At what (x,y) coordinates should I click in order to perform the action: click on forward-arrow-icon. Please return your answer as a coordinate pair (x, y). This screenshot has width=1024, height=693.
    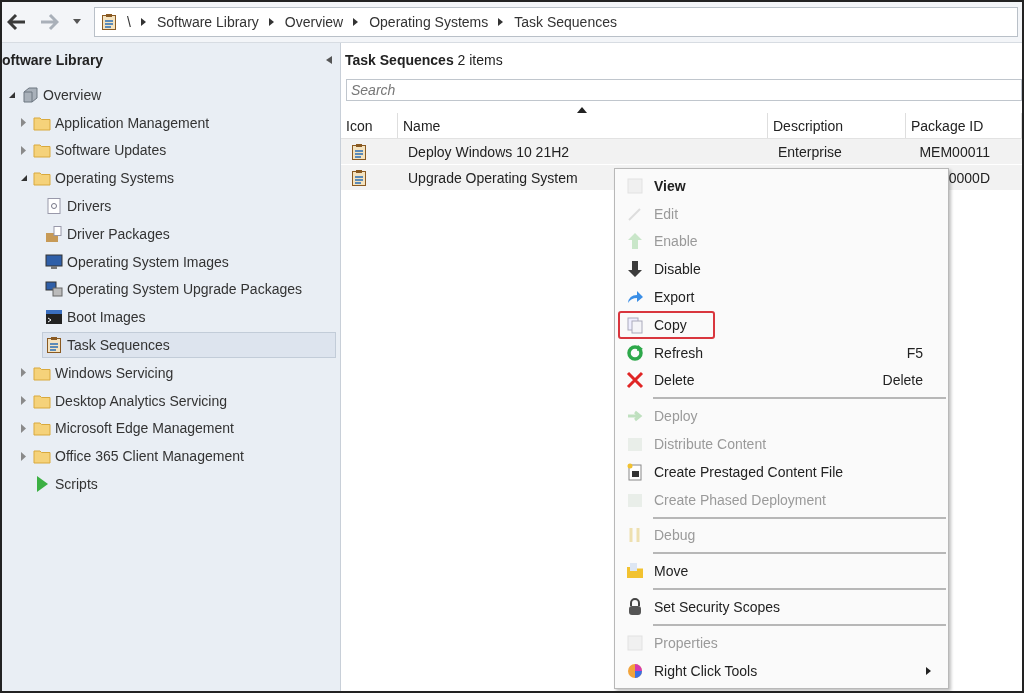
    Looking at the image, I should click on (49, 22).